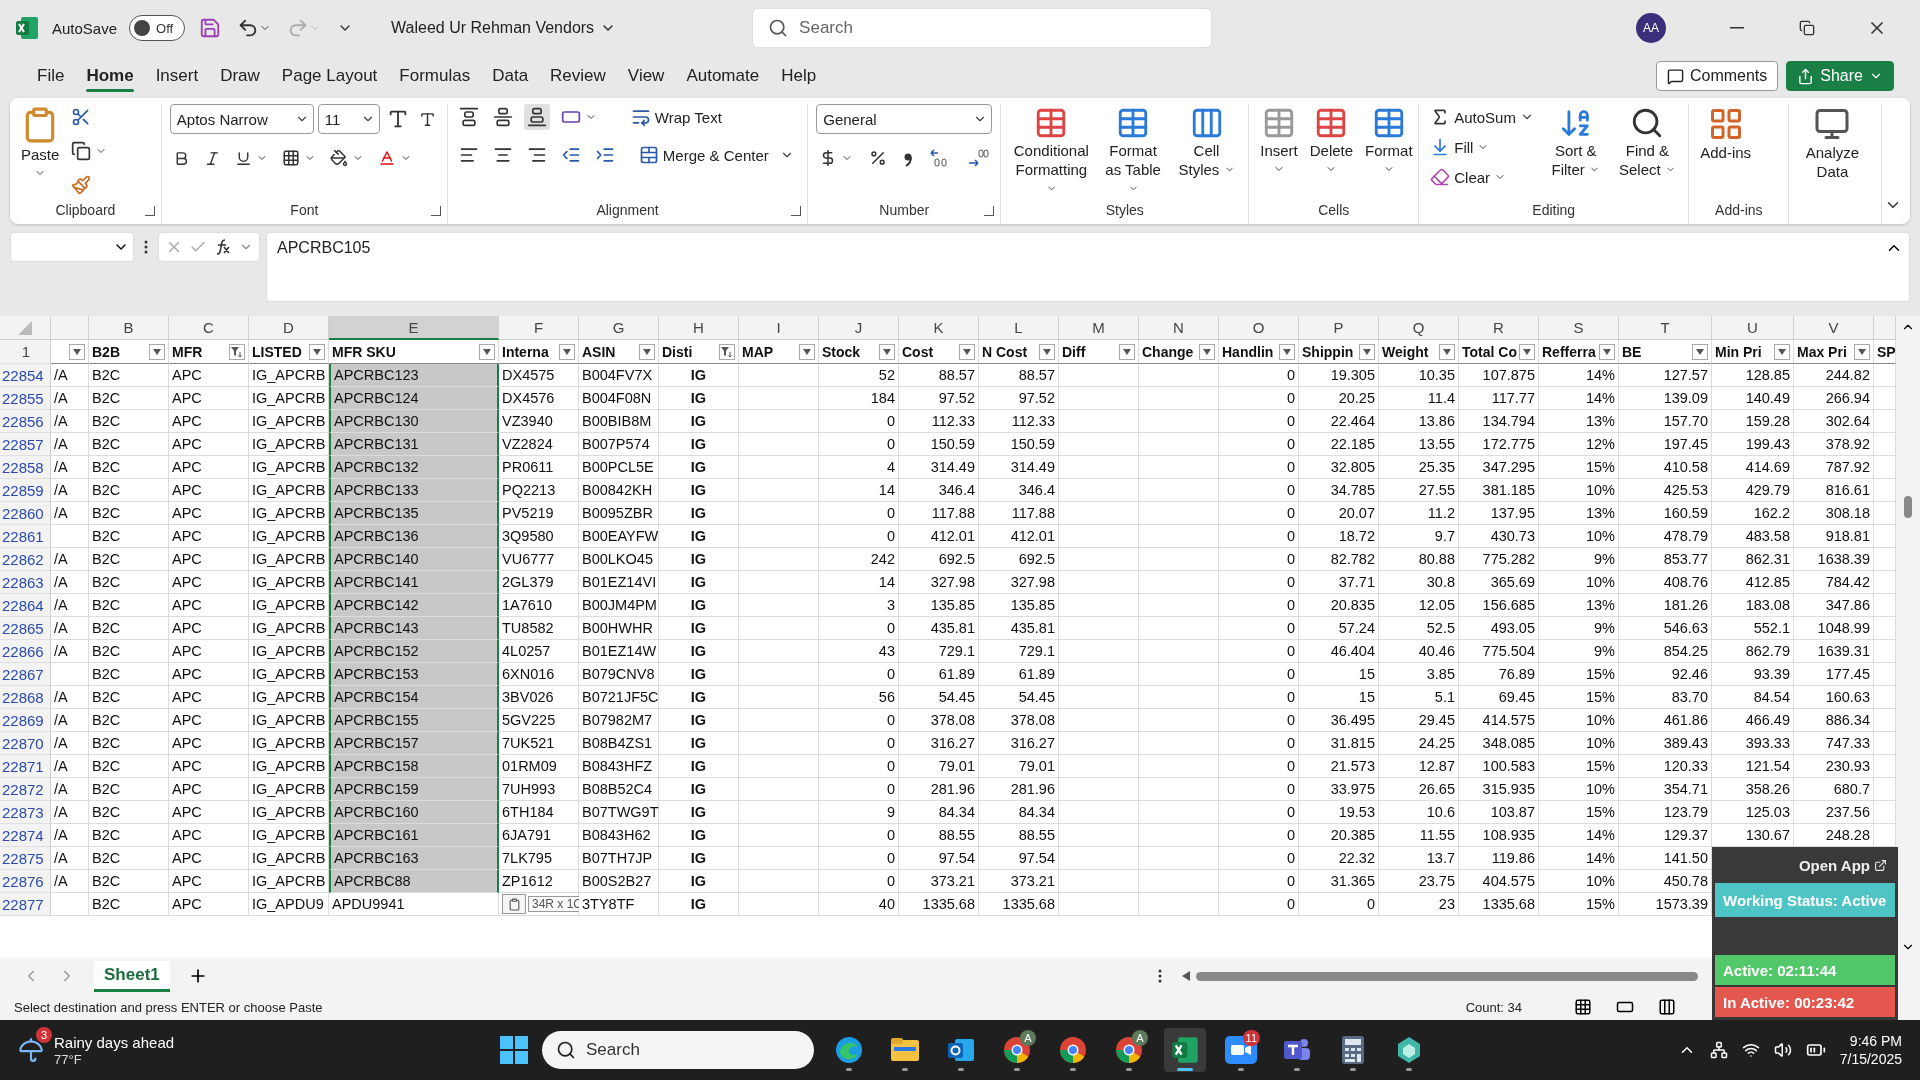  Describe the element at coordinates (1331, 140) in the screenshot. I see `cells-button: Delete` at that location.